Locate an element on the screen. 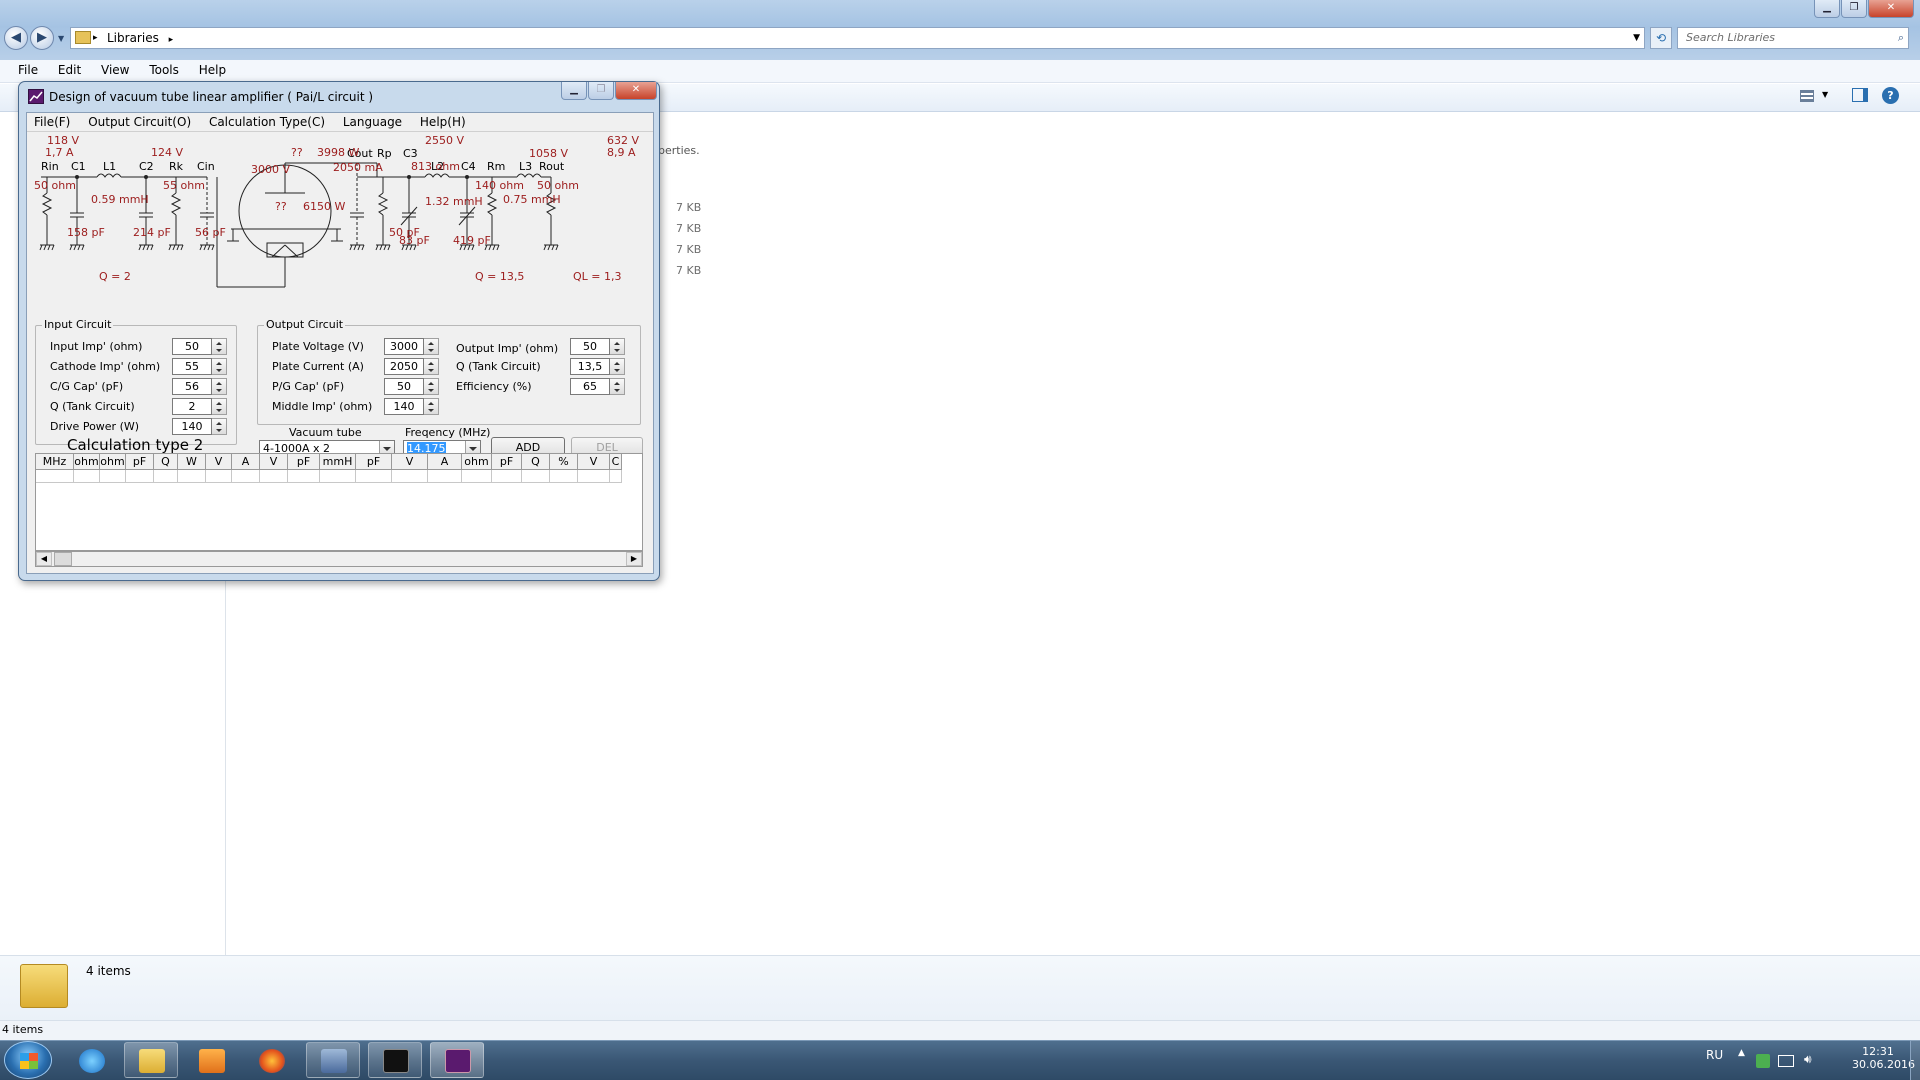 Image resolution: width=1920 pixels, height=1080 pixels. taskbar-media-player is located at coordinates (211, 1060).